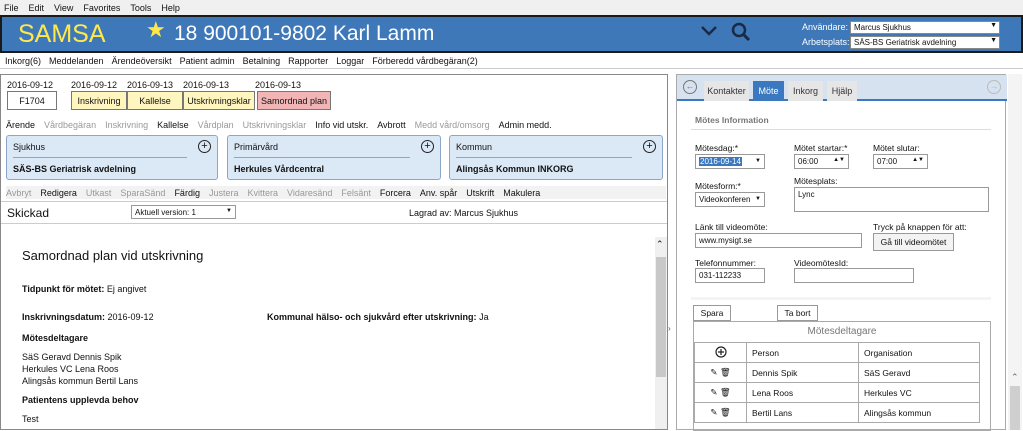 This screenshot has height=431, width=1023. What do you see at coordinates (712, 313) in the screenshot?
I see `save-button: Spara` at bounding box center [712, 313].